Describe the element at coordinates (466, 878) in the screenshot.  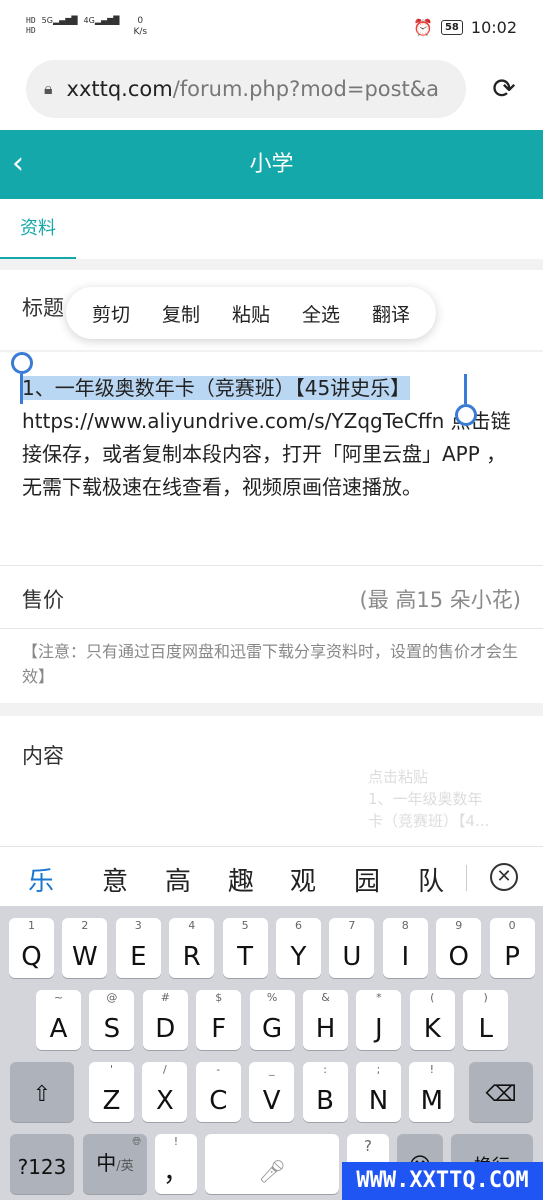
I see `candidate-divider` at that location.